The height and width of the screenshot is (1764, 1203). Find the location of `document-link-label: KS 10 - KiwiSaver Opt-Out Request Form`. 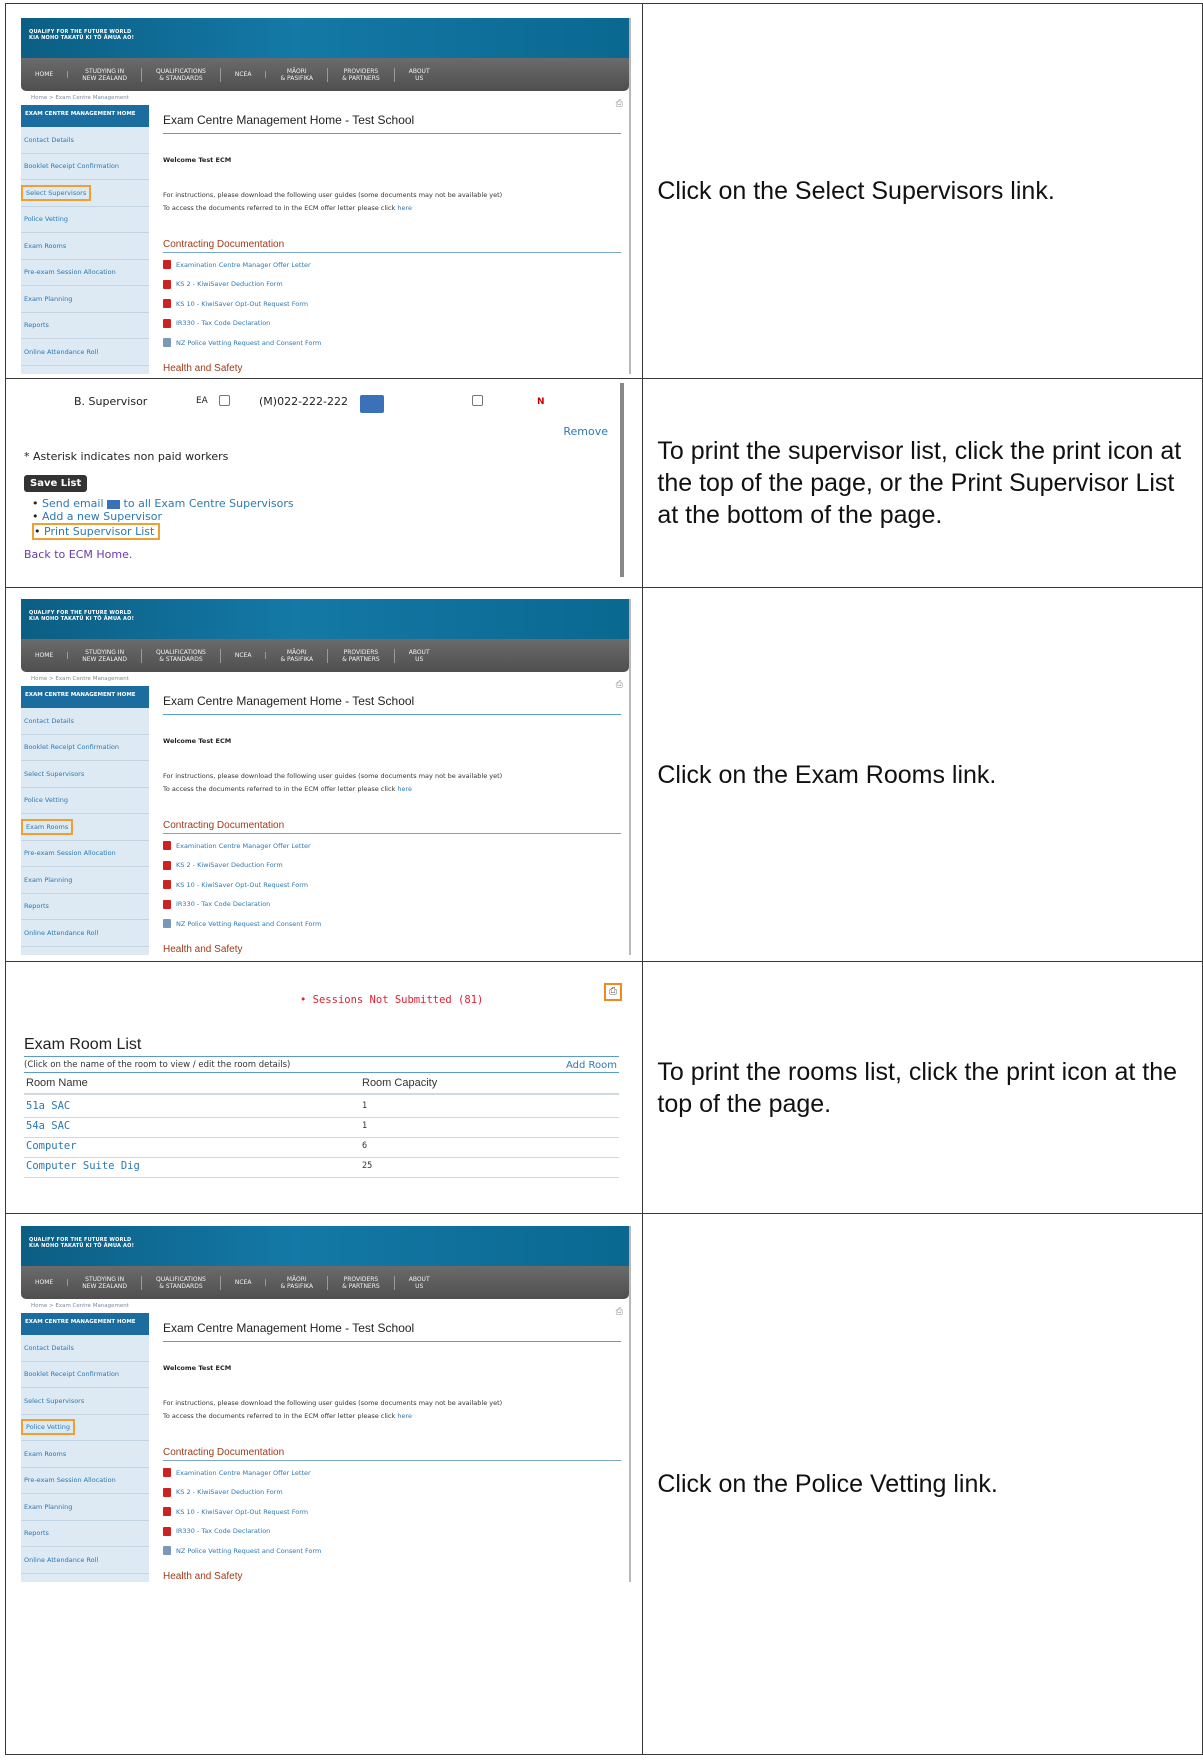

document-link-label: KS 10 - KiwiSaver Opt-Out Request Form is located at coordinates (242, 303).